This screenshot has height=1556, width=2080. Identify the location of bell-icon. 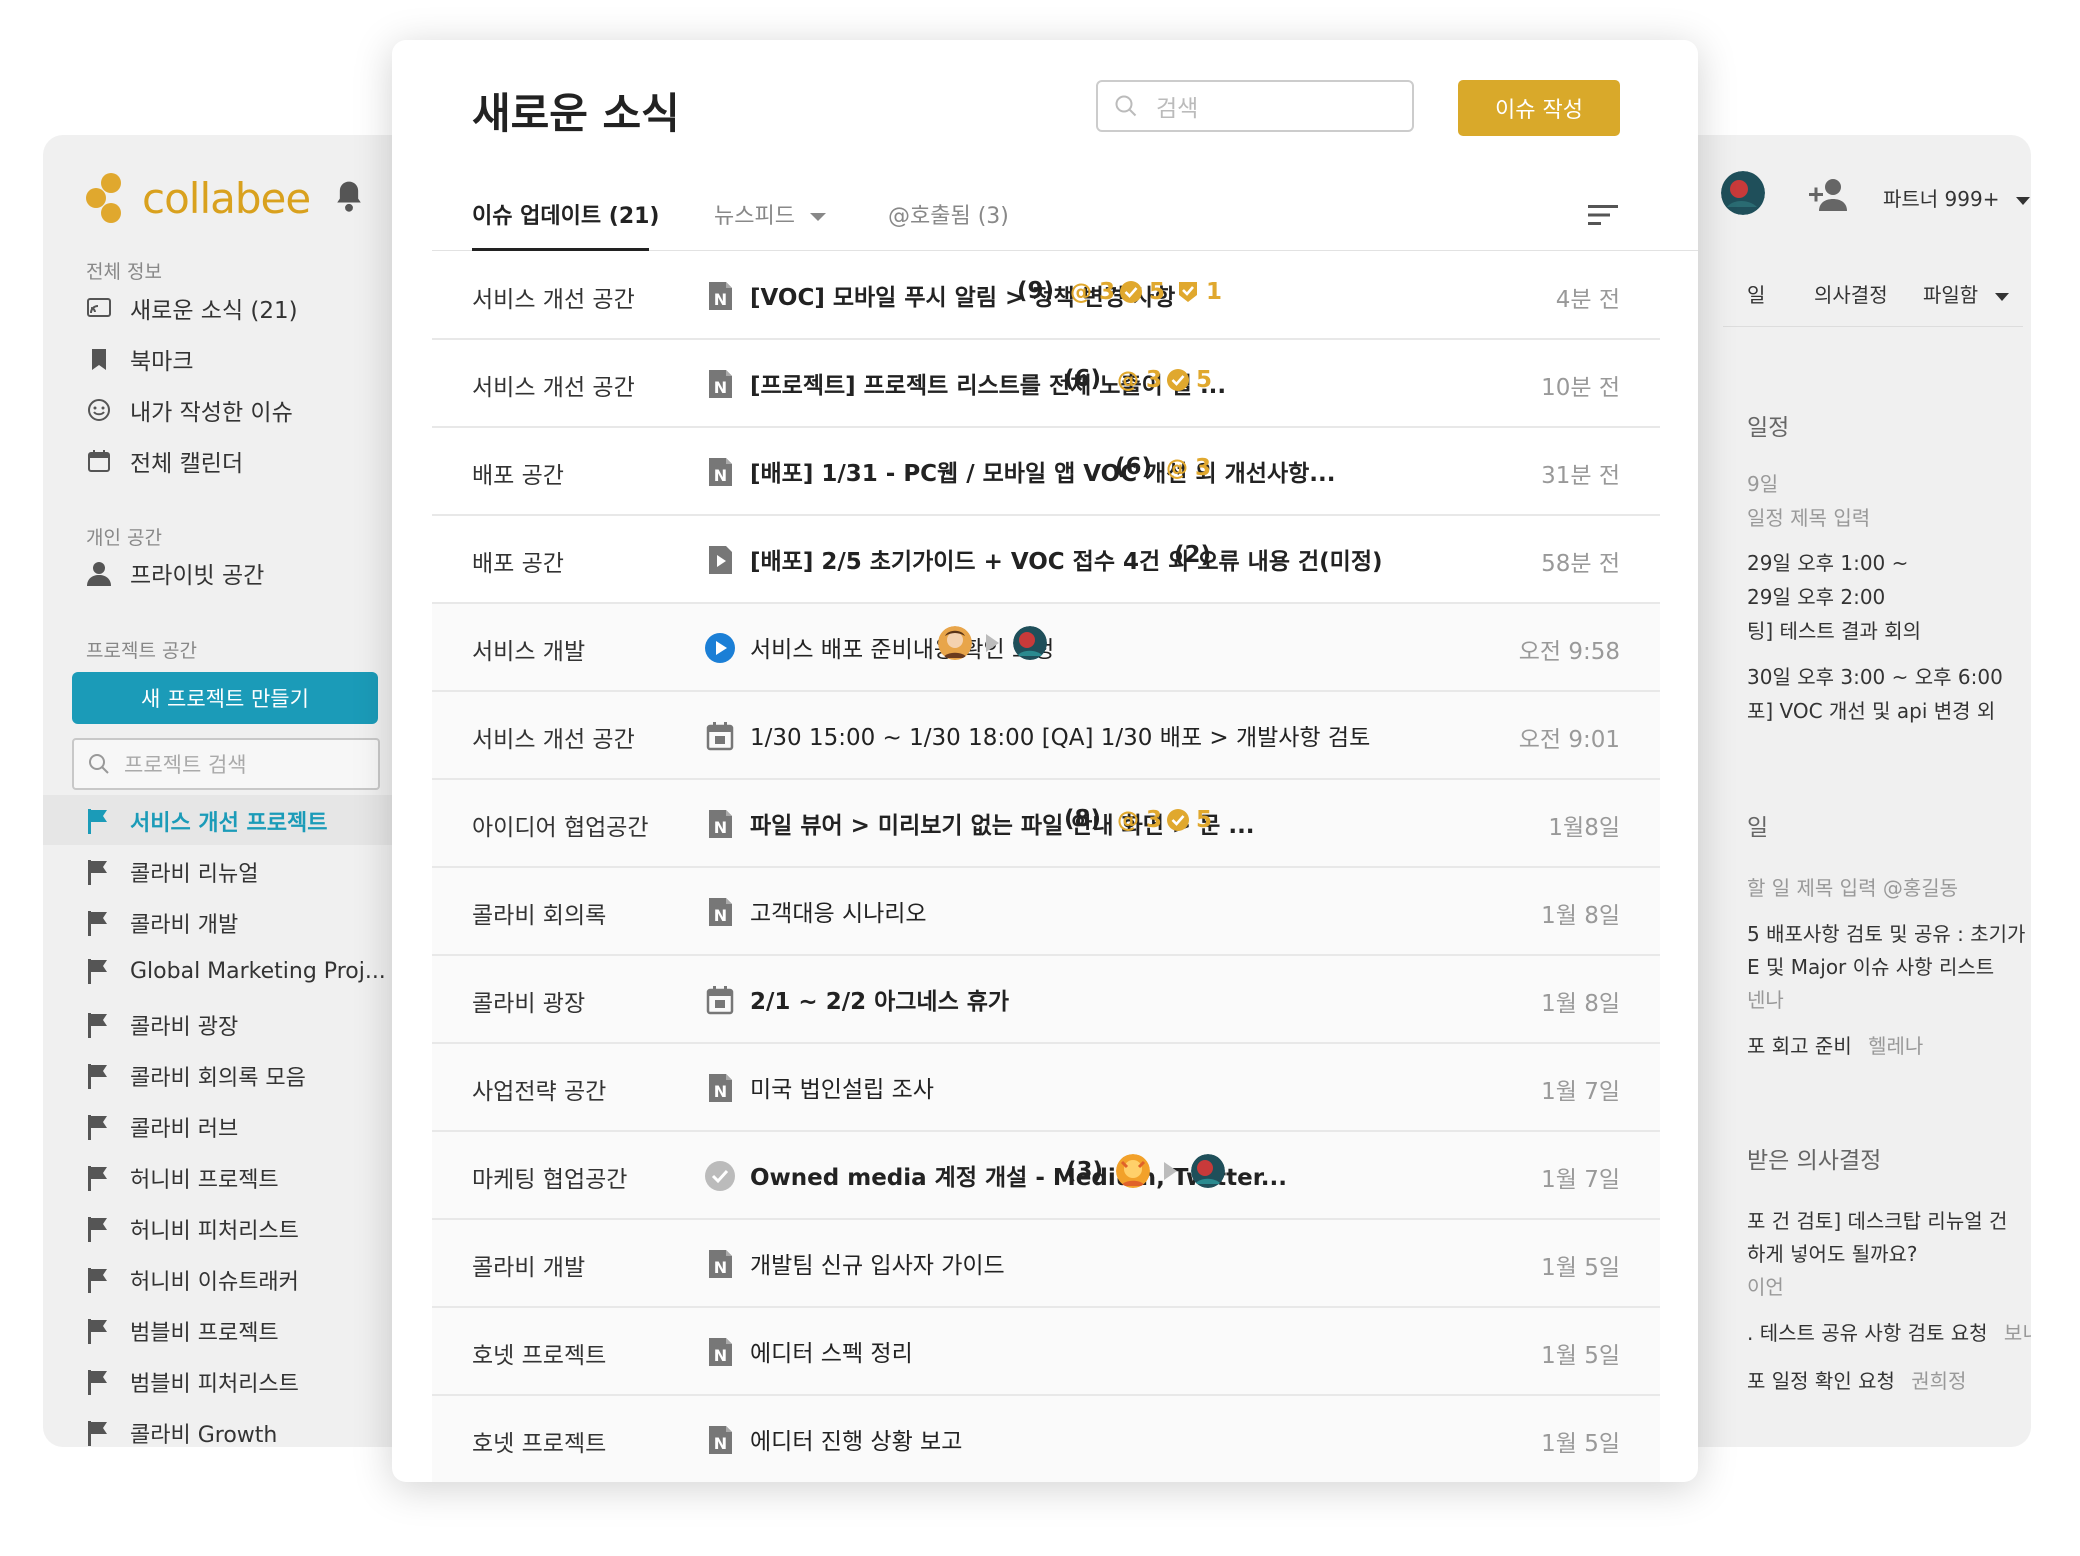
(349, 196).